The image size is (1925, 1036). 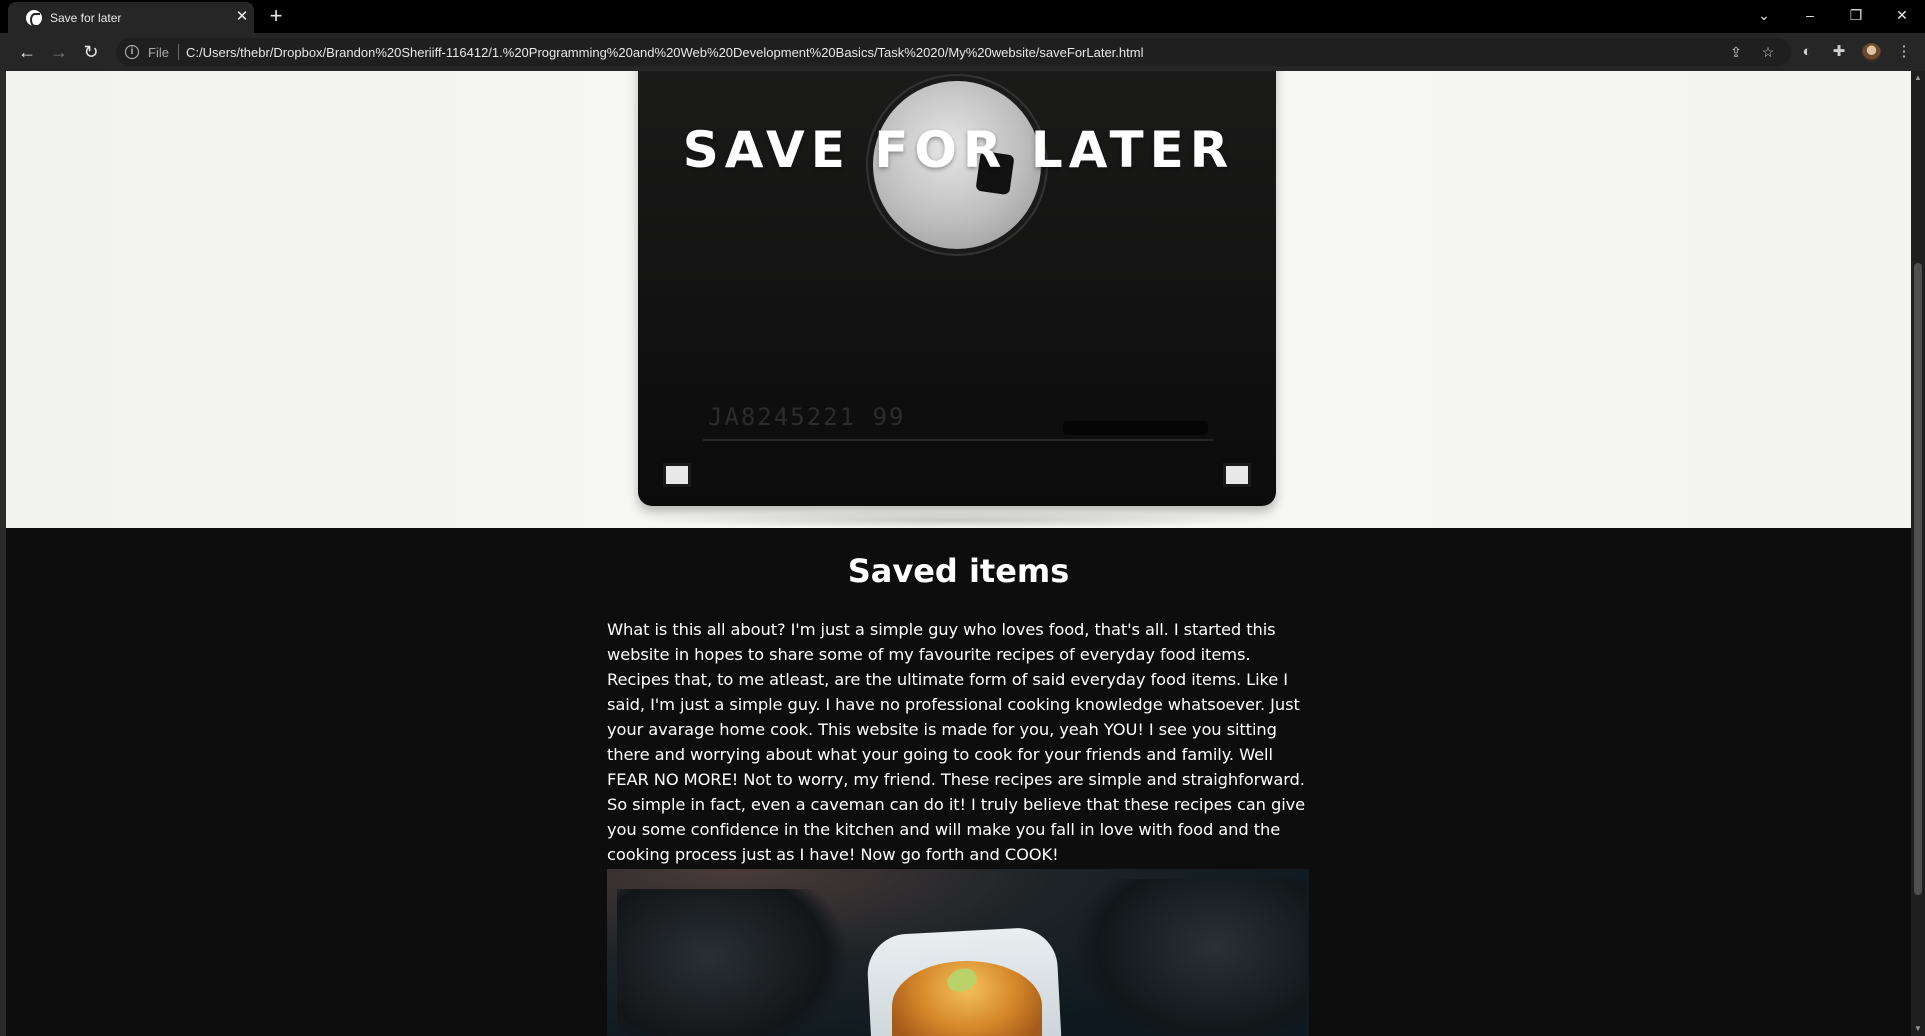 What do you see at coordinates (86, 18) in the screenshot?
I see `tab-title: Save for later` at bounding box center [86, 18].